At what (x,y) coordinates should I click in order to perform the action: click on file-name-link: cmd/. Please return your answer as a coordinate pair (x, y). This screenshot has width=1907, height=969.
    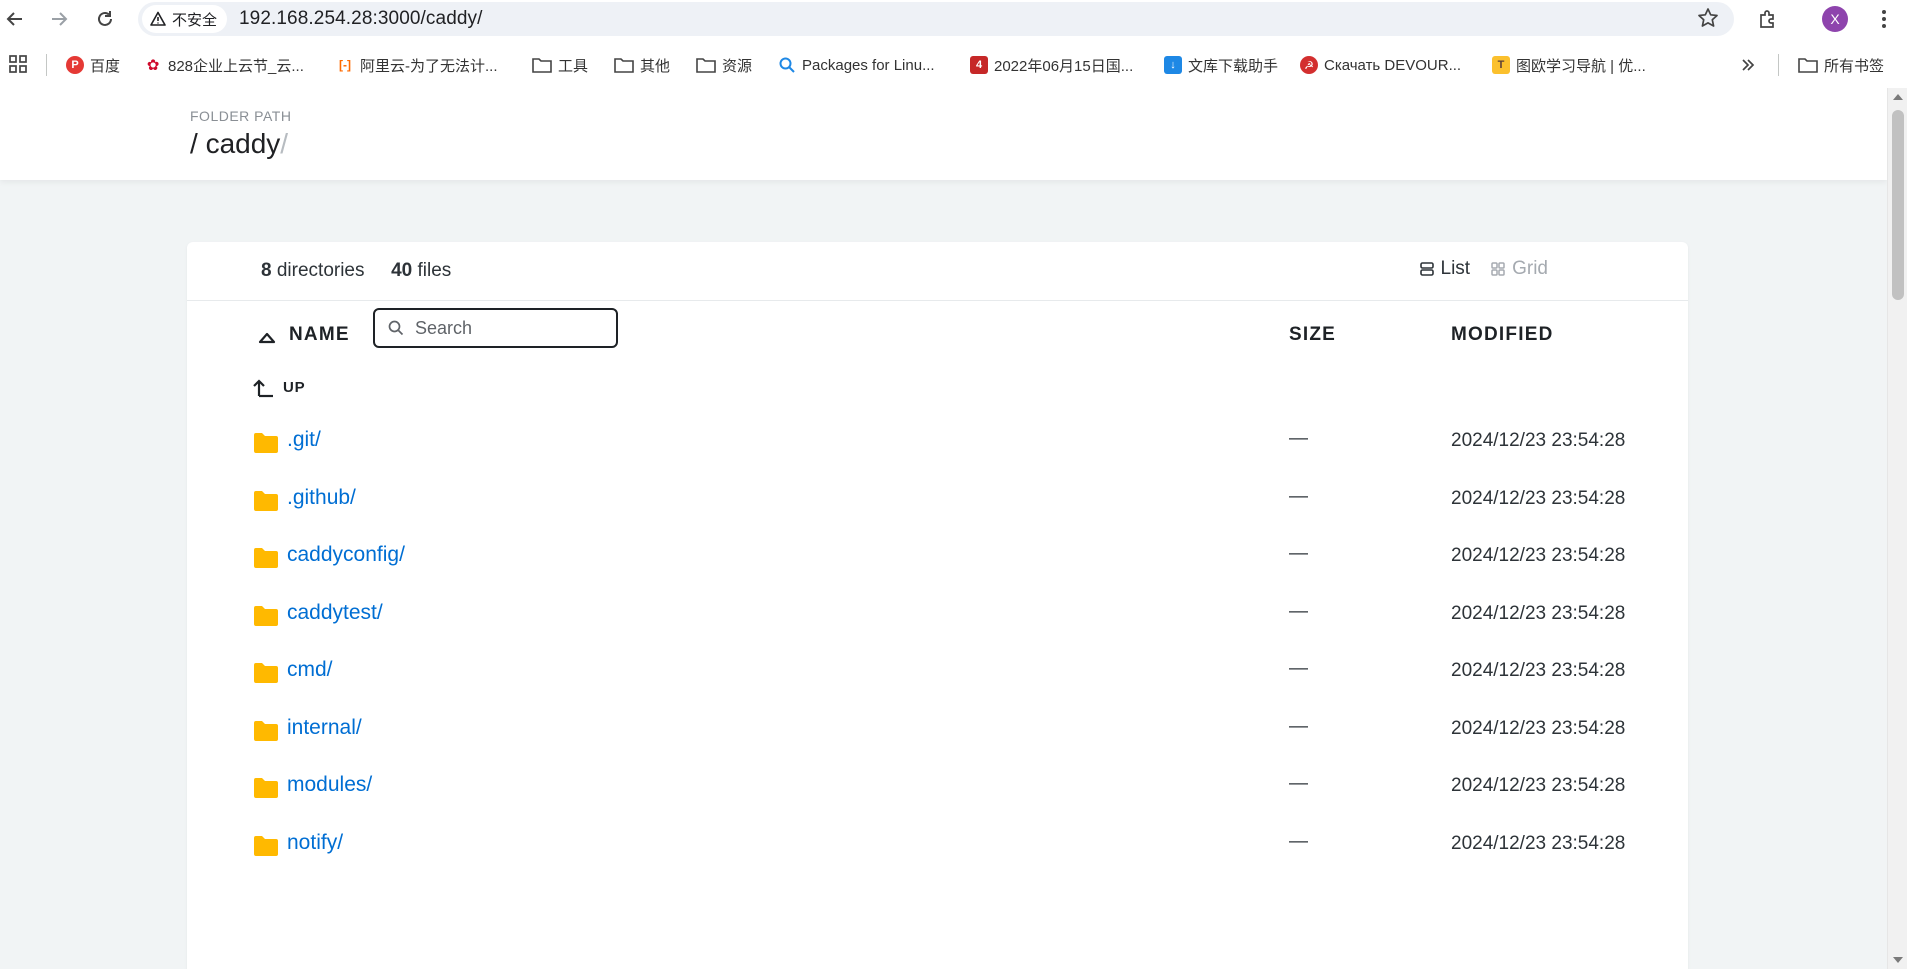
    Looking at the image, I should click on (310, 670).